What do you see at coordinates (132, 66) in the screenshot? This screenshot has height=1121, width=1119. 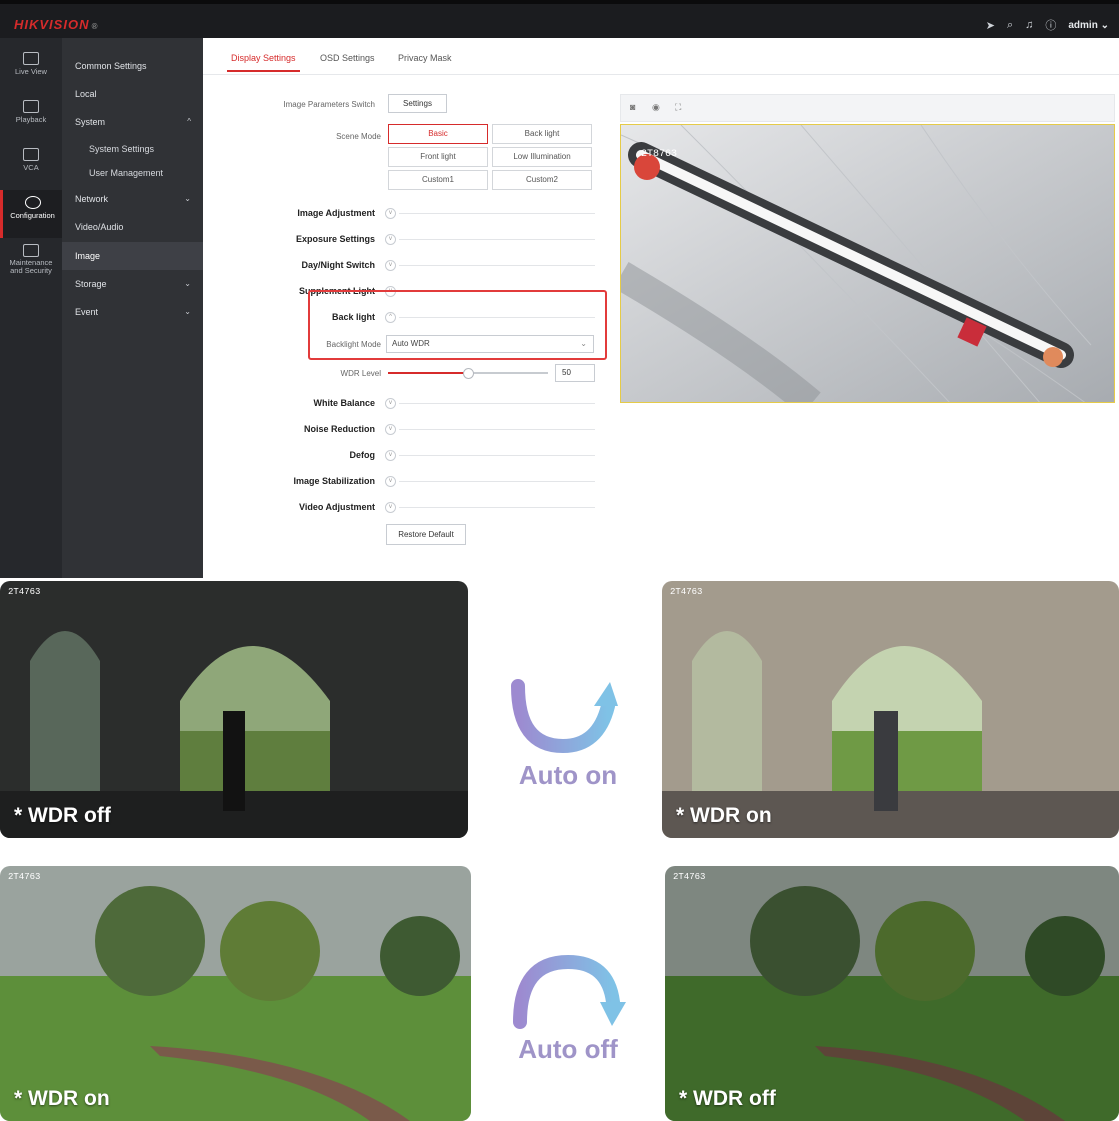 I see `menu-common-settings: Common Settings` at bounding box center [132, 66].